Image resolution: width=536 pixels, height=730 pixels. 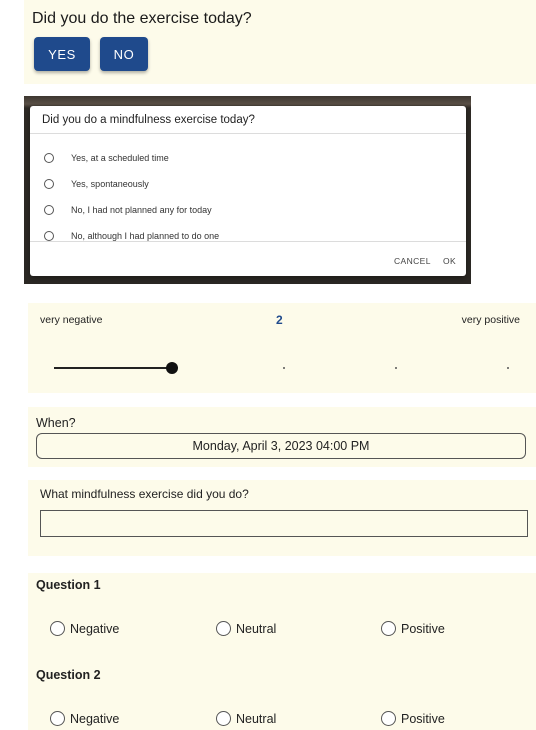 I want to click on exercise-type-label: What mindfulness exercise did you do?, so click(x=144, y=494).